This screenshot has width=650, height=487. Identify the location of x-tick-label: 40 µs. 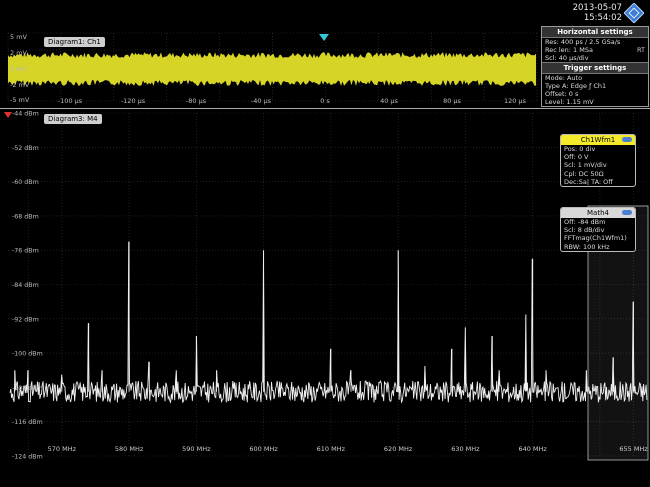
(389, 101).